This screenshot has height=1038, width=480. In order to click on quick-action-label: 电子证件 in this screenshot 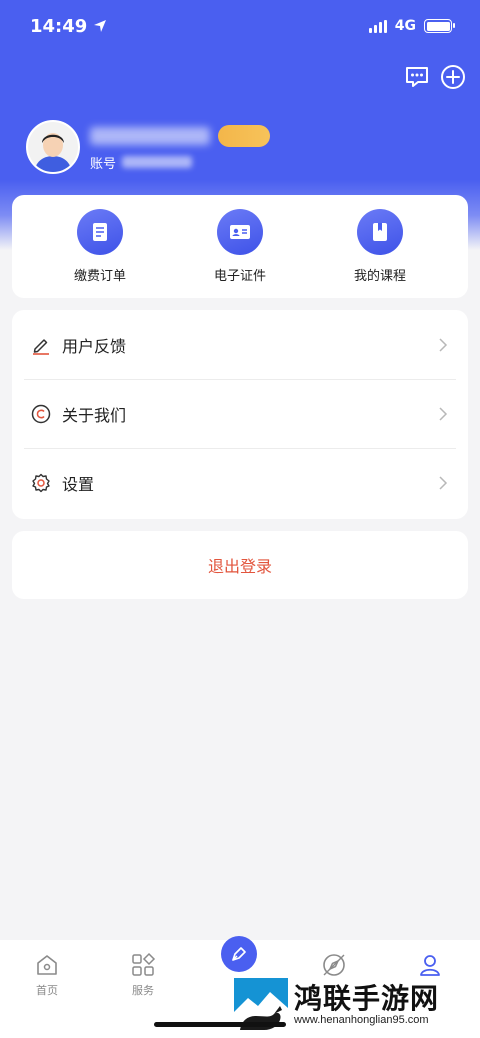, I will do `click(239, 276)`.